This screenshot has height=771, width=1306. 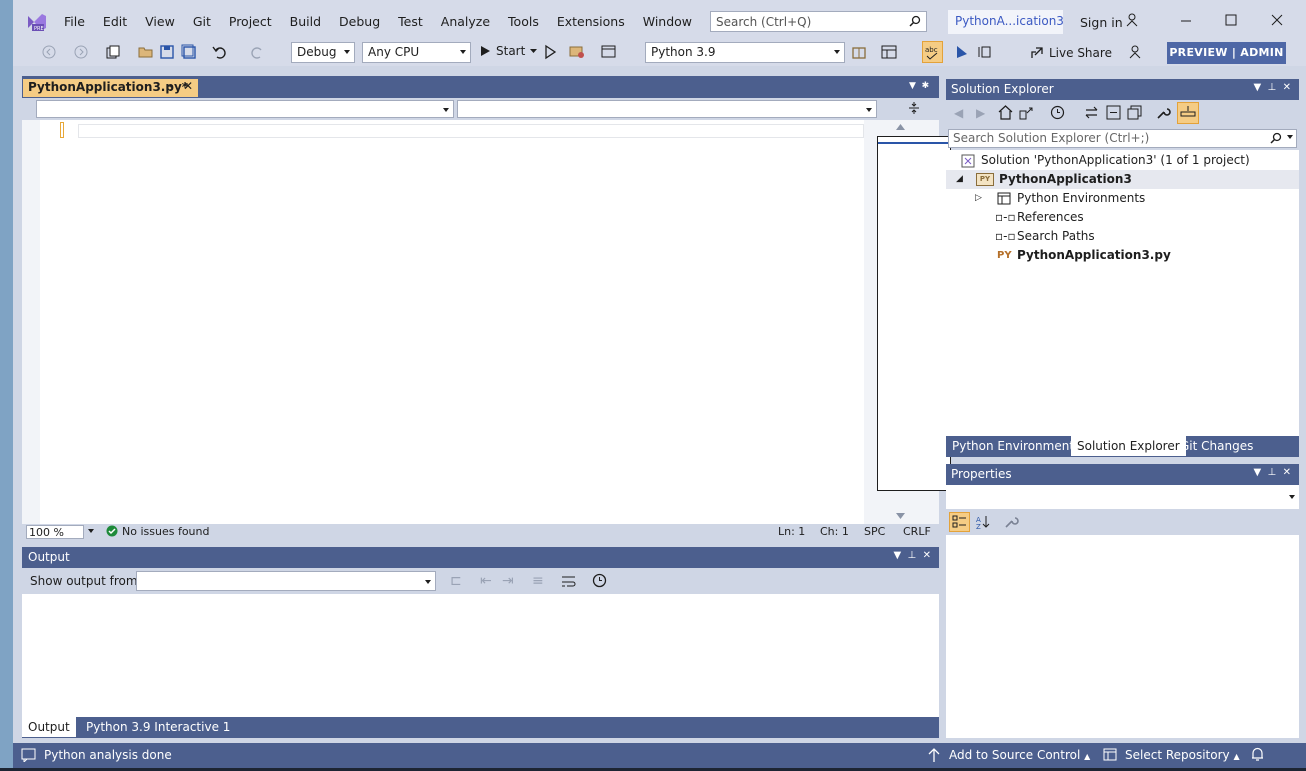 I want to click on se-close-icon: ✕, so click(x=1287, y=87).